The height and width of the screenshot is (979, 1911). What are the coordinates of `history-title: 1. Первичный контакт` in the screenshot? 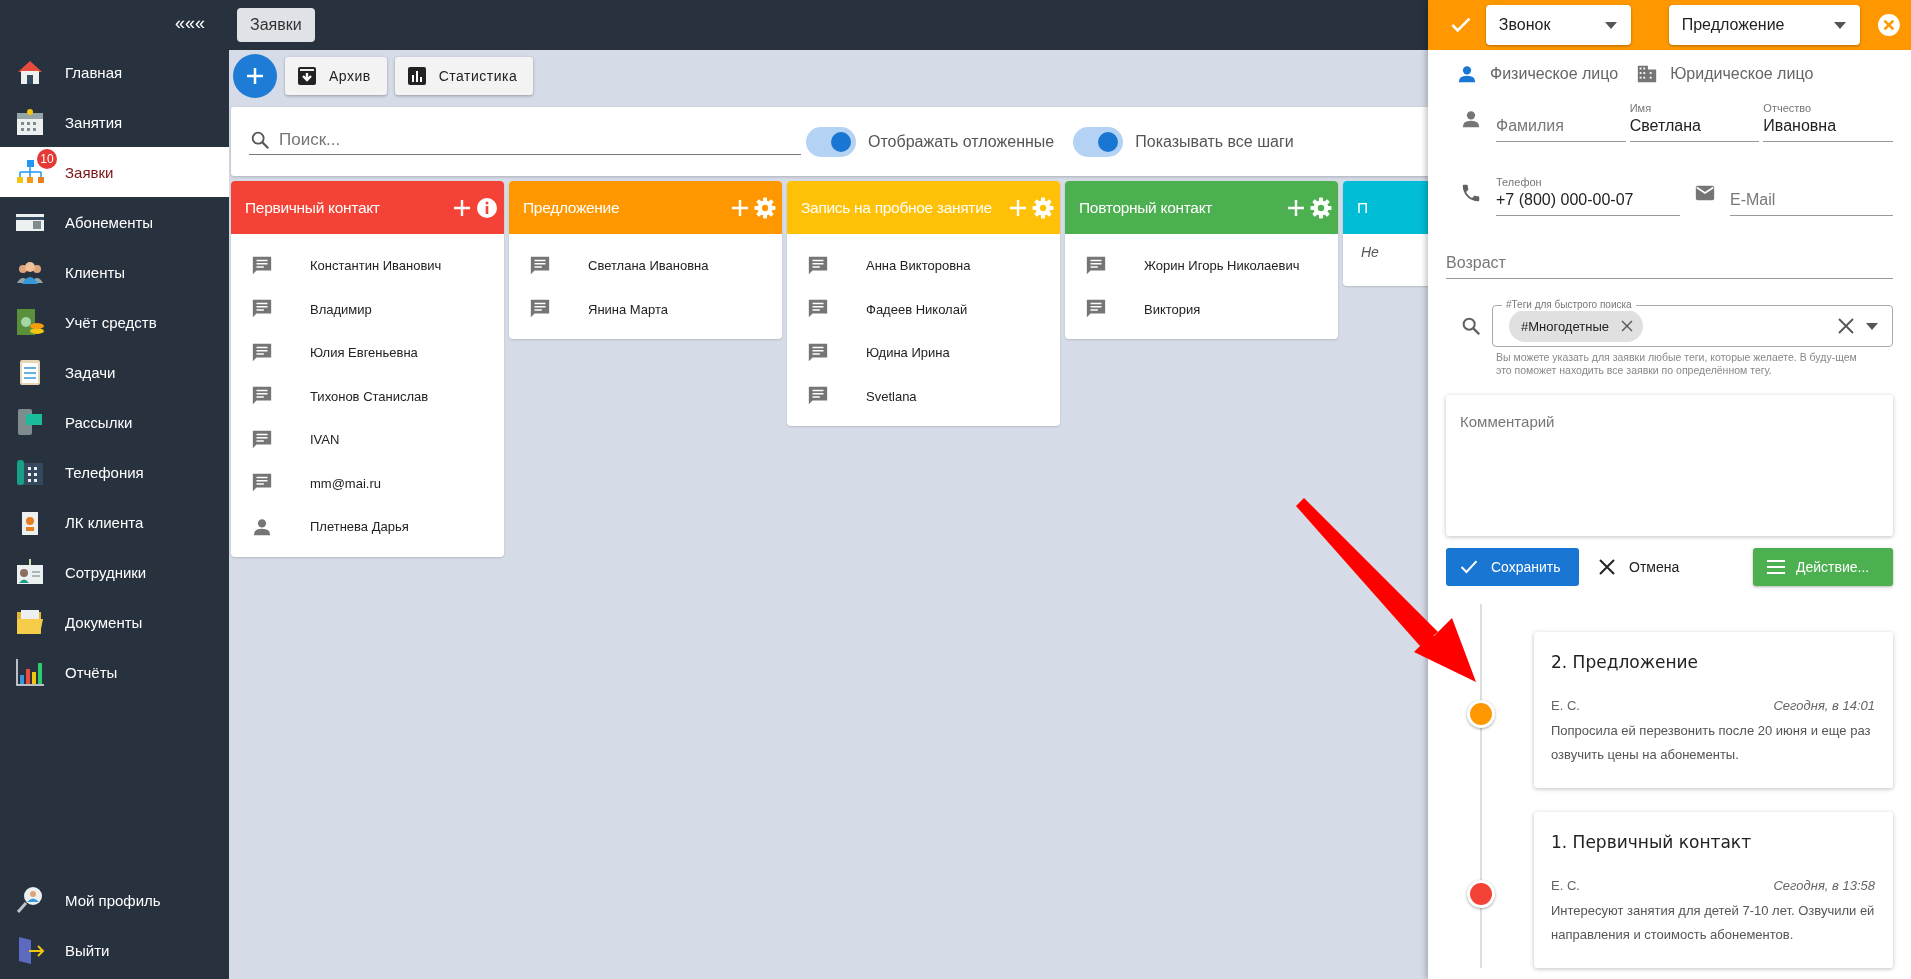 It's located at (1652, 842).